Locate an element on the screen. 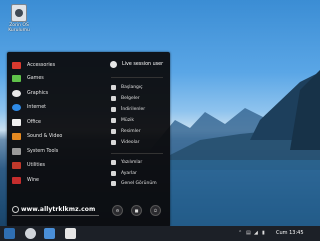  place-label: Başlangıç is located at coordinates (132, 87).